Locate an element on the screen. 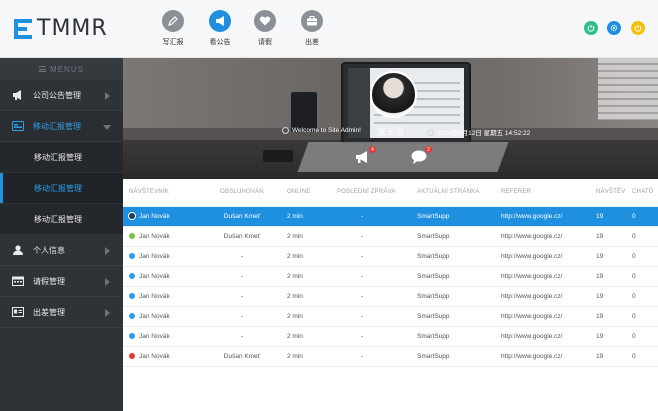  menus-label: MENUS is located at coordinates (67, 69).